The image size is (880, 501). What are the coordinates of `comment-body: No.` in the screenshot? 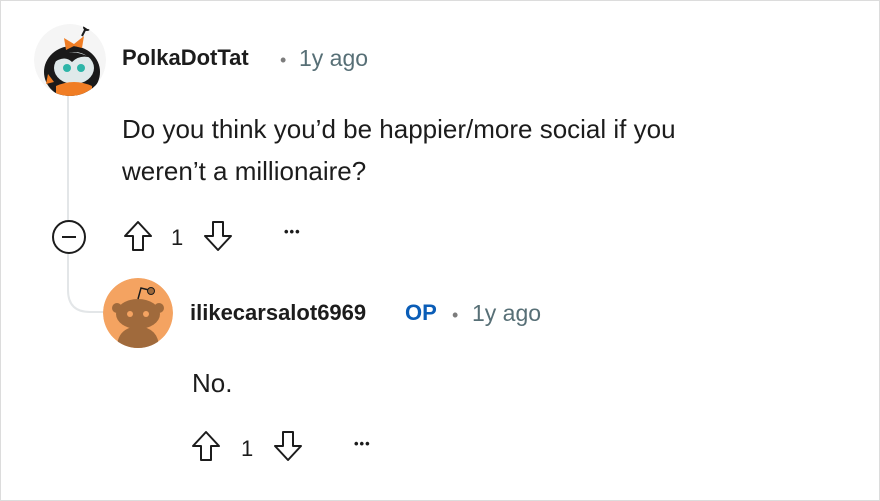 It's located at (212, 383).